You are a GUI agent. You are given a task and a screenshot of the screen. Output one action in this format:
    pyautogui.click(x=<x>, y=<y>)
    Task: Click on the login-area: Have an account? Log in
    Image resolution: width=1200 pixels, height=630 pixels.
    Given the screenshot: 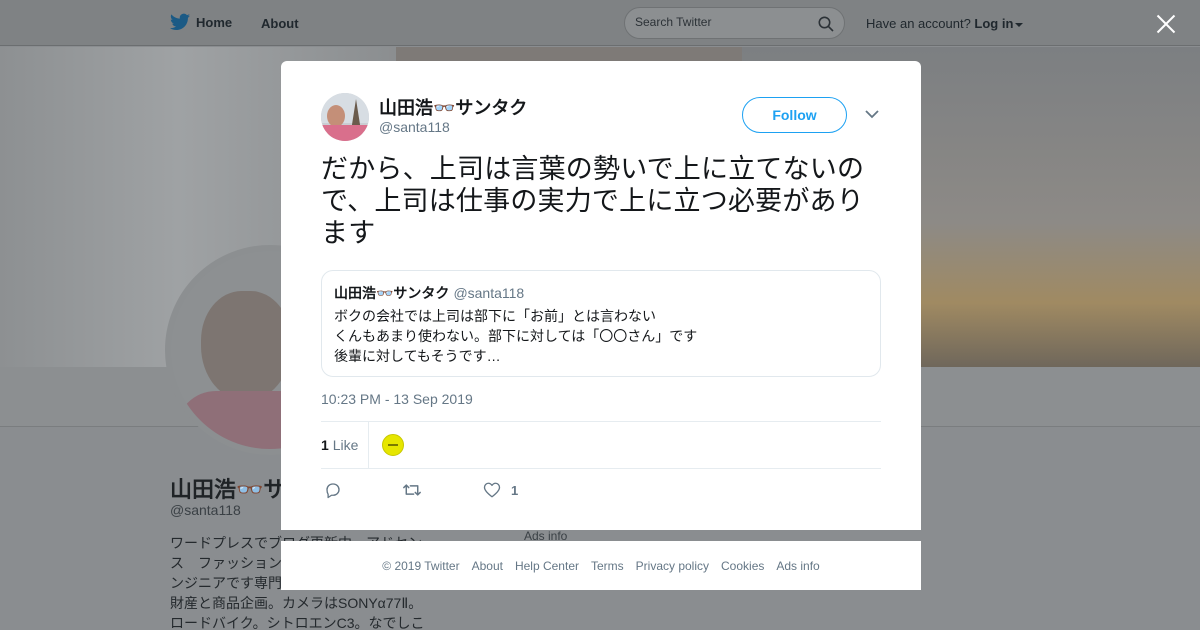 What is the action you would take?
    pyautogui.click(x=945, y=23)
    